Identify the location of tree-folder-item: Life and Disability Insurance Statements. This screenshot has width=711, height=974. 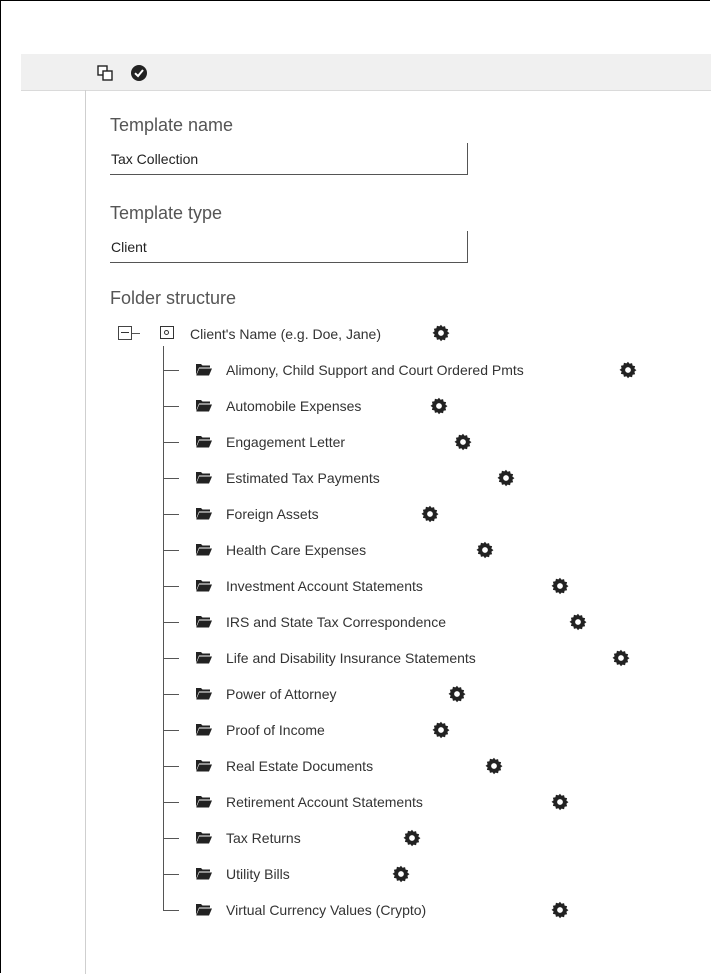
(437, 658).